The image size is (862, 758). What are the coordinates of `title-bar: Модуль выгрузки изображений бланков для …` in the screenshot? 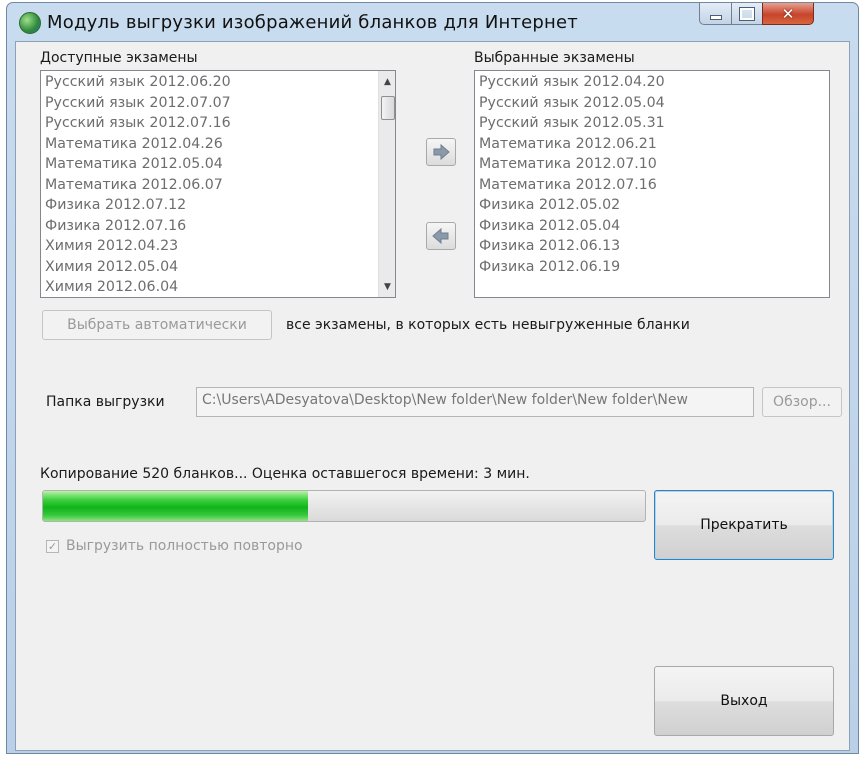 It's located at (432, 22).